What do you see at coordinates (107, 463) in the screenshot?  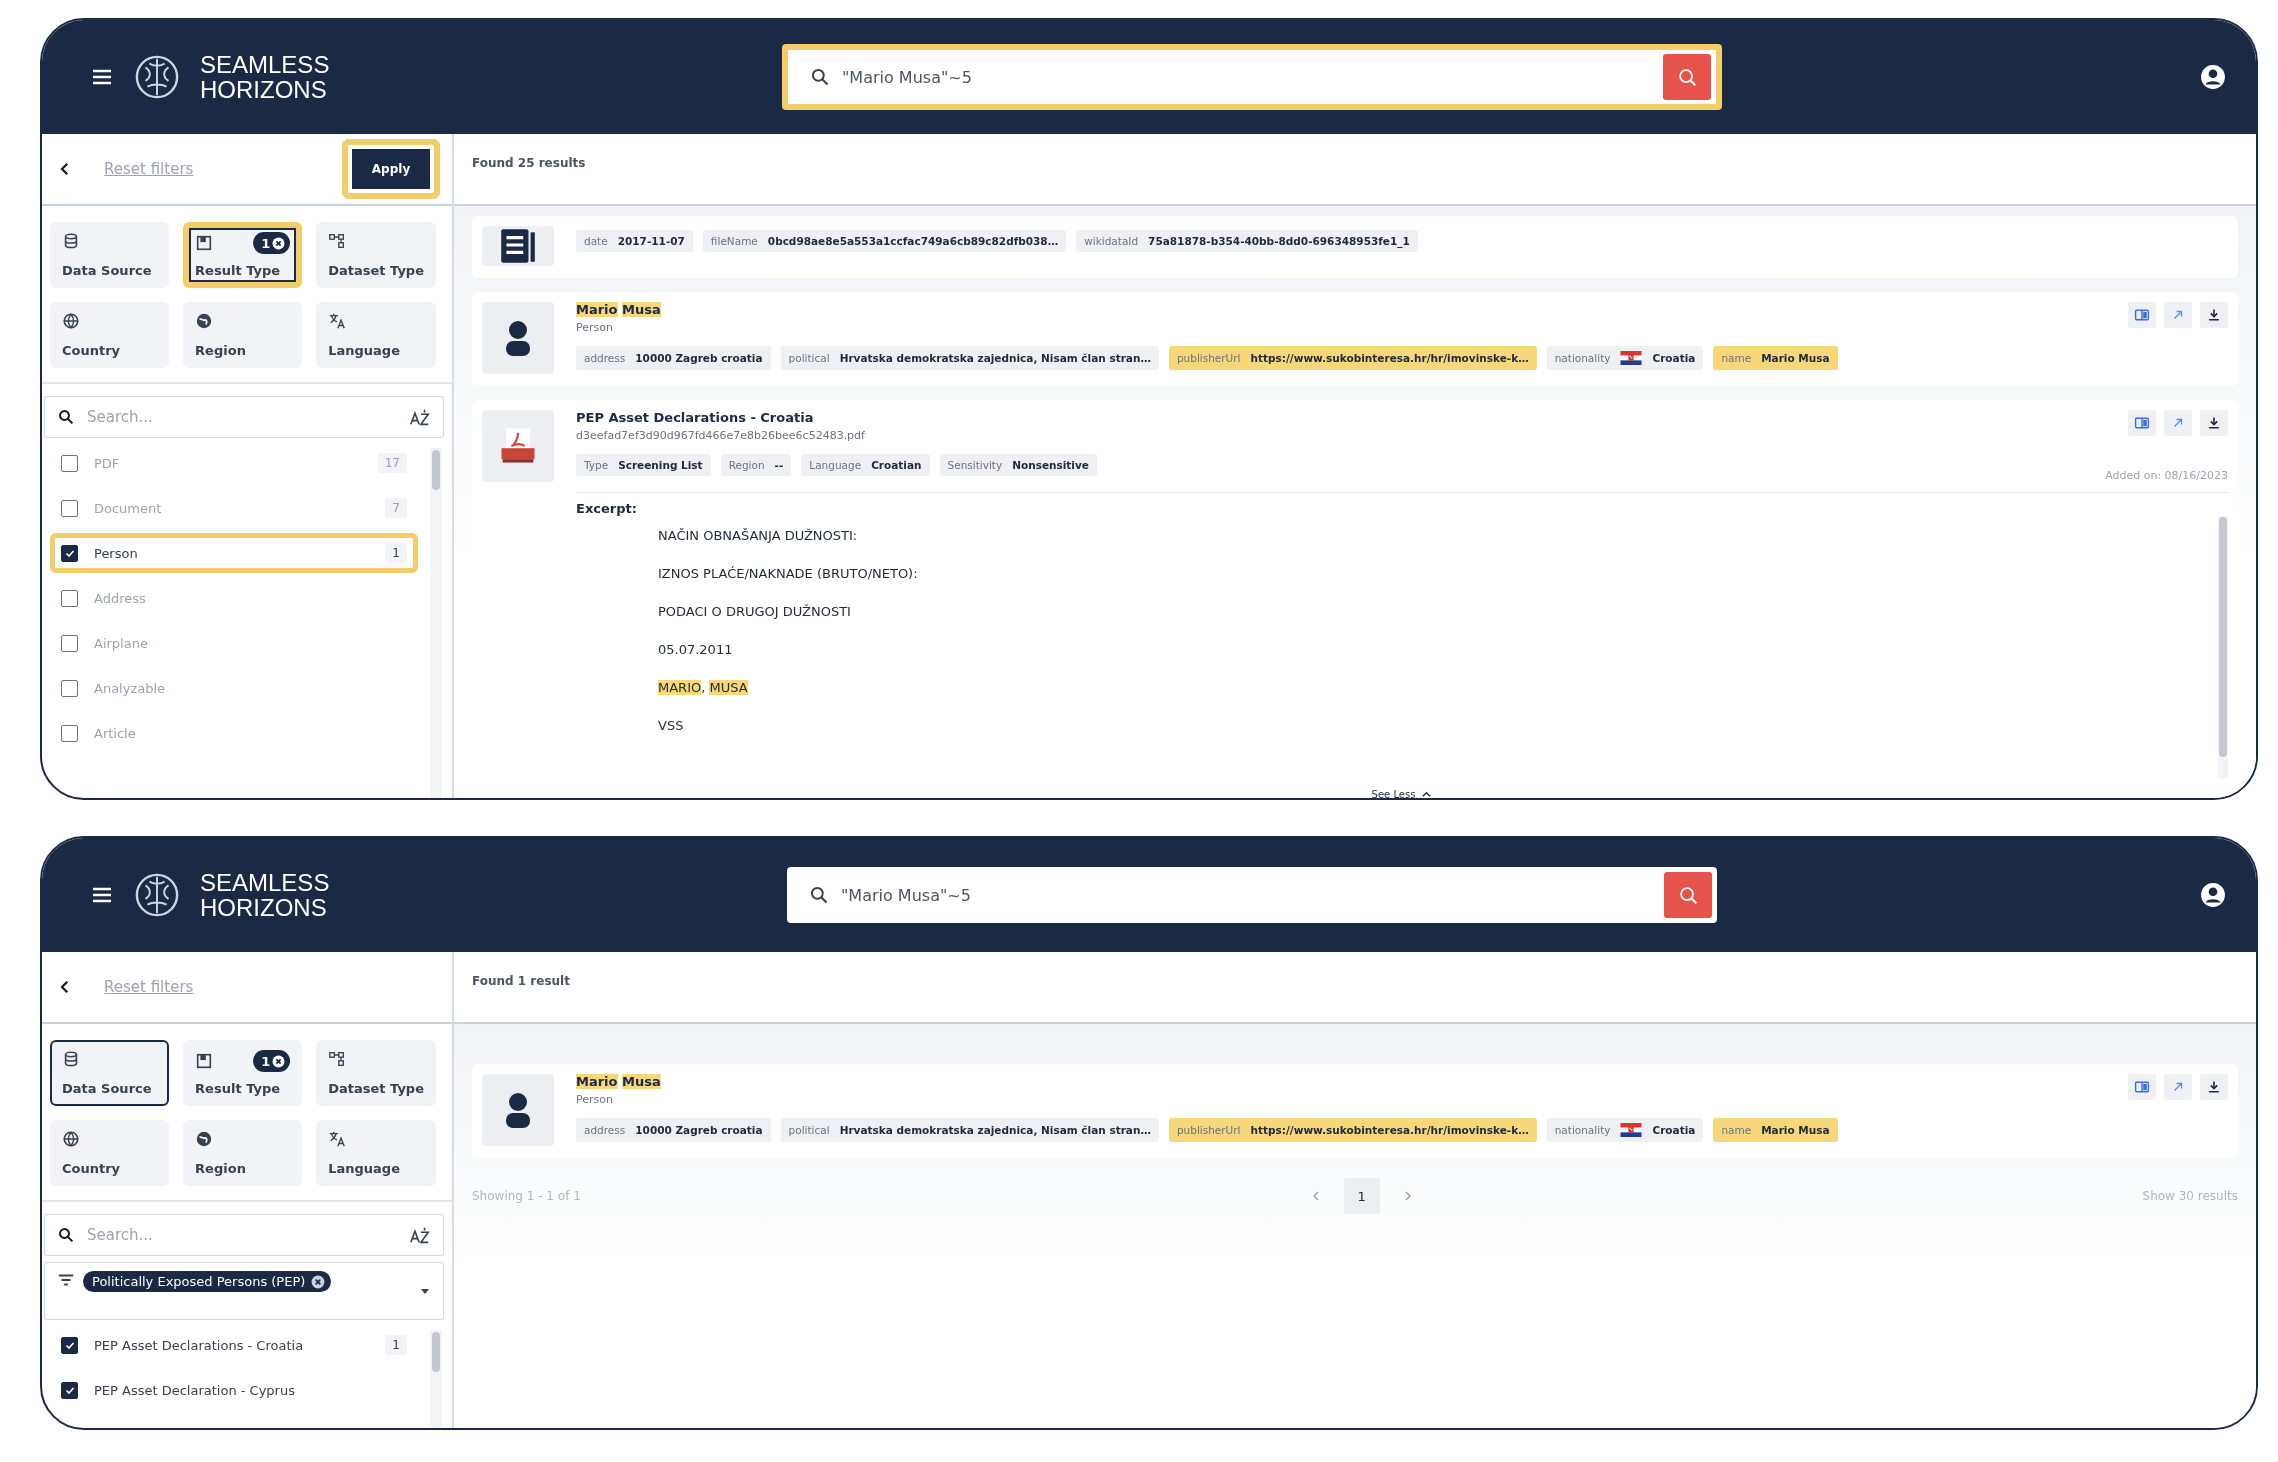 I see `option-label: PDF` at bounding box center [107, 463].